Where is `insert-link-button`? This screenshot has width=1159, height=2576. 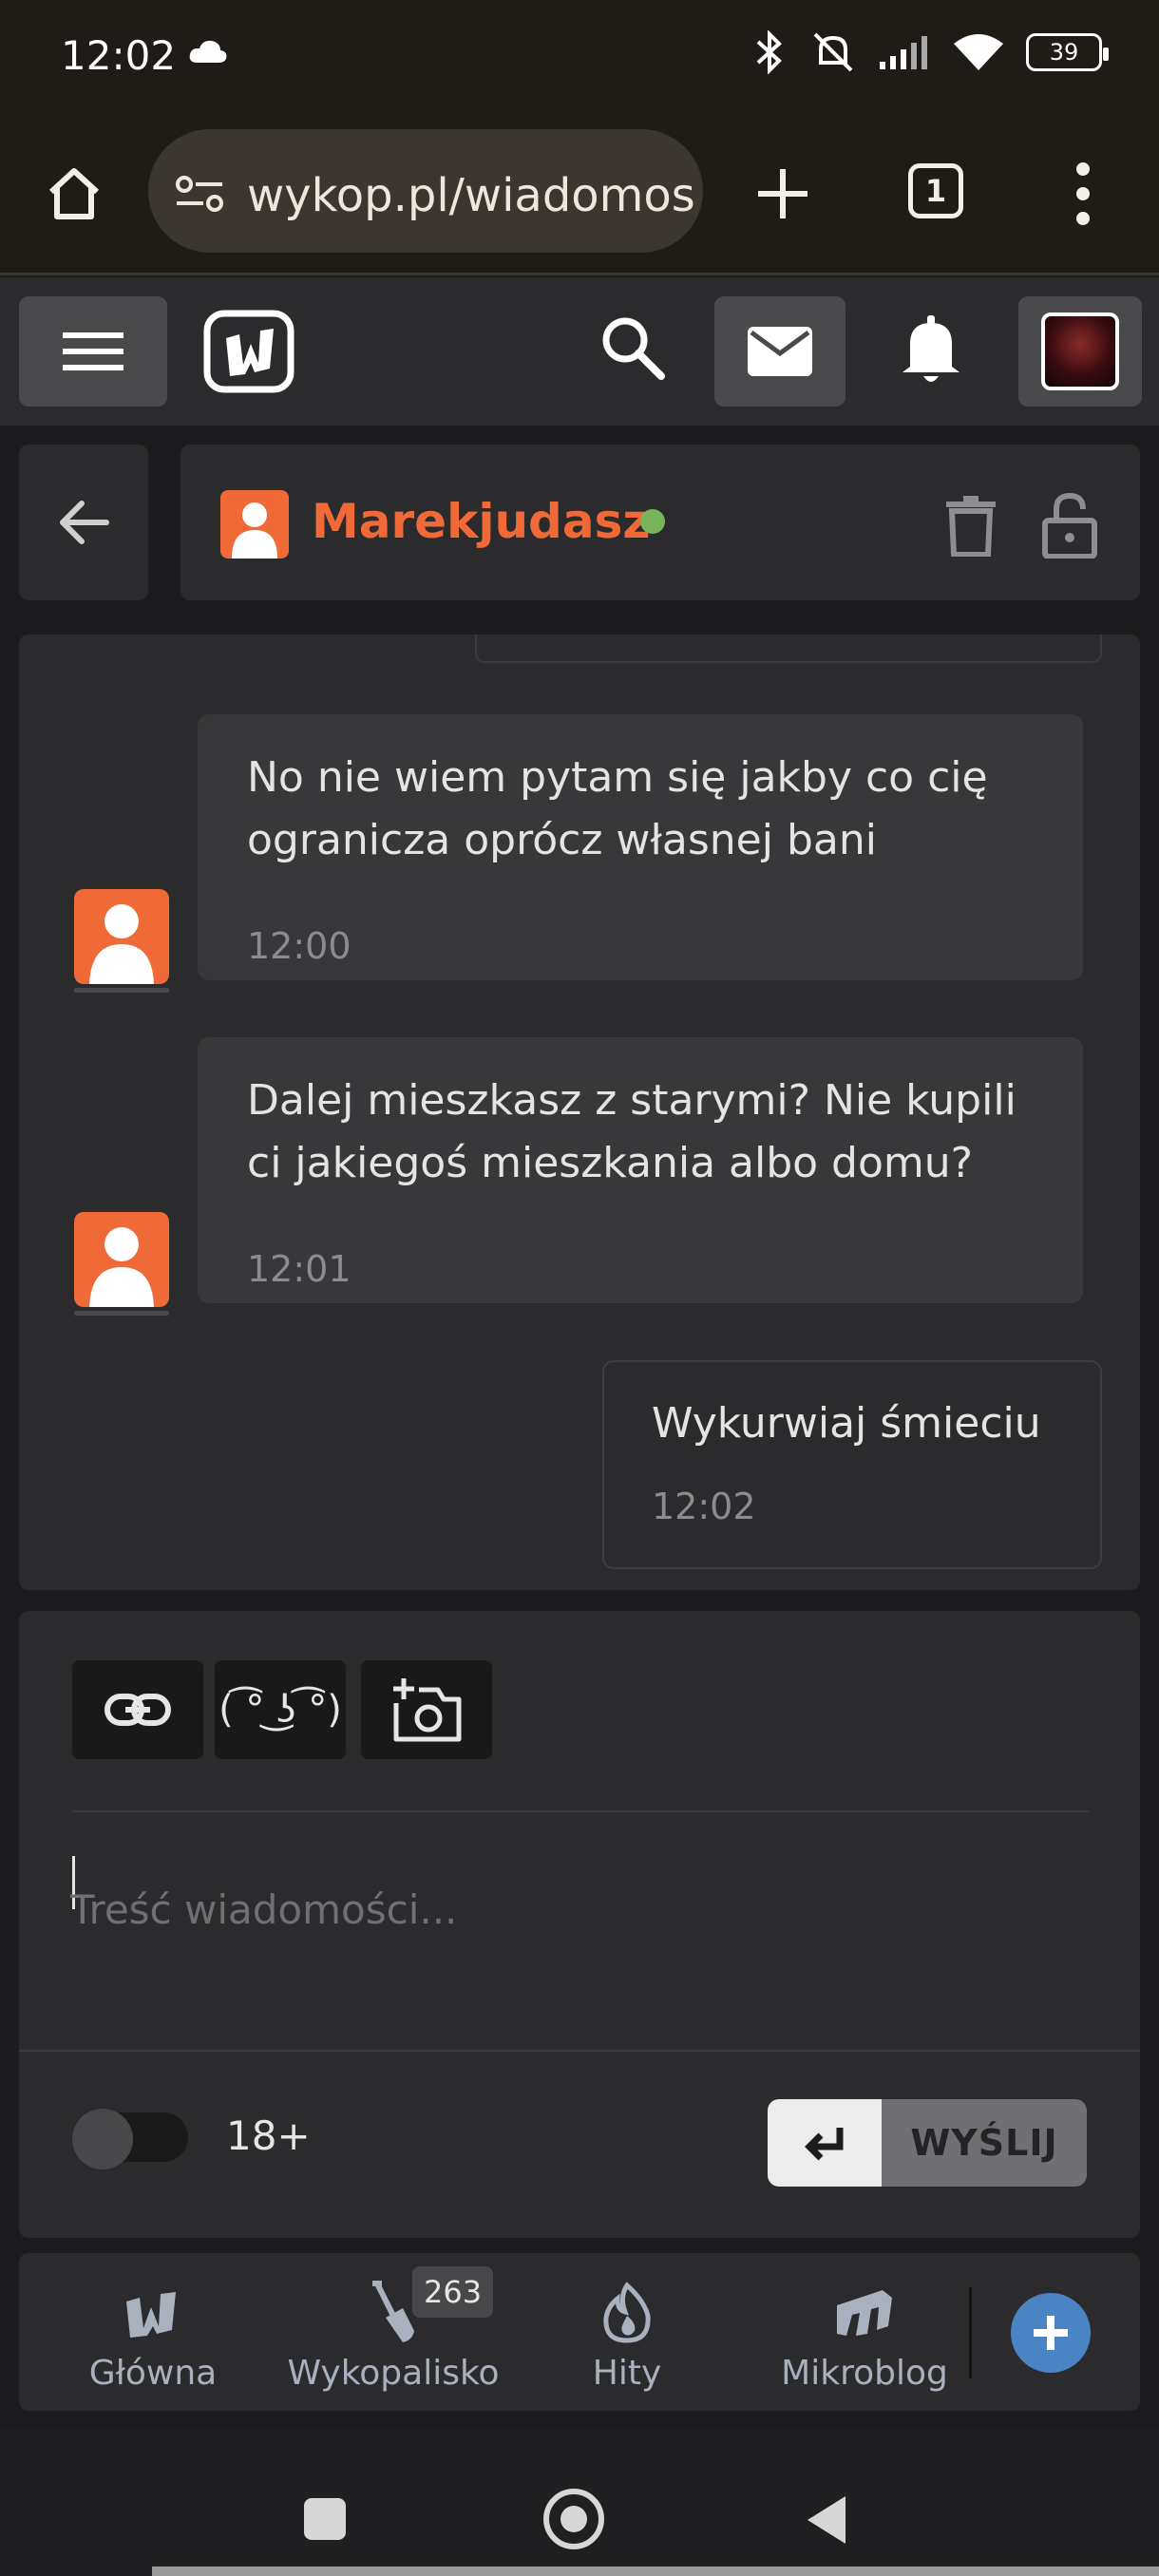
insert-link-button is located at coordinates (137, 1709).